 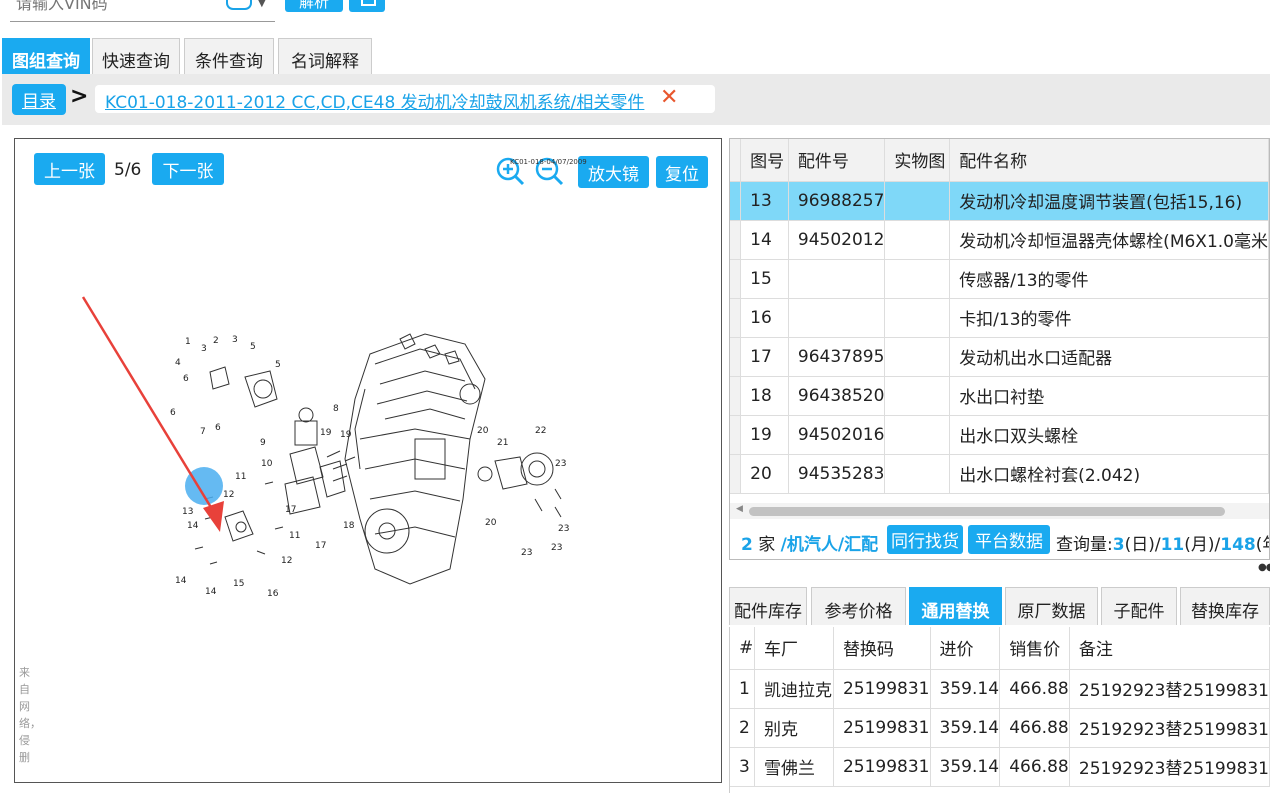 What do you see at coordinates (768, 606) in the screenshot?
I see `tab-parts-stock: 配件库存` at bounding box center [768, 606].